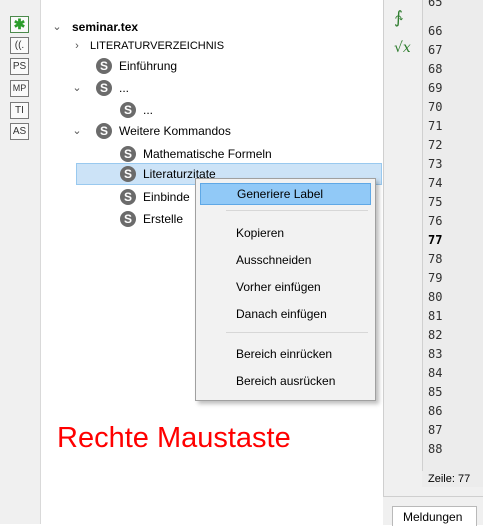 Image resolution: width=483 pixels, height=527 pixels. Describe the element at coordinates (435, 335) in the screenshot. I see `line-number: 82` at that location.